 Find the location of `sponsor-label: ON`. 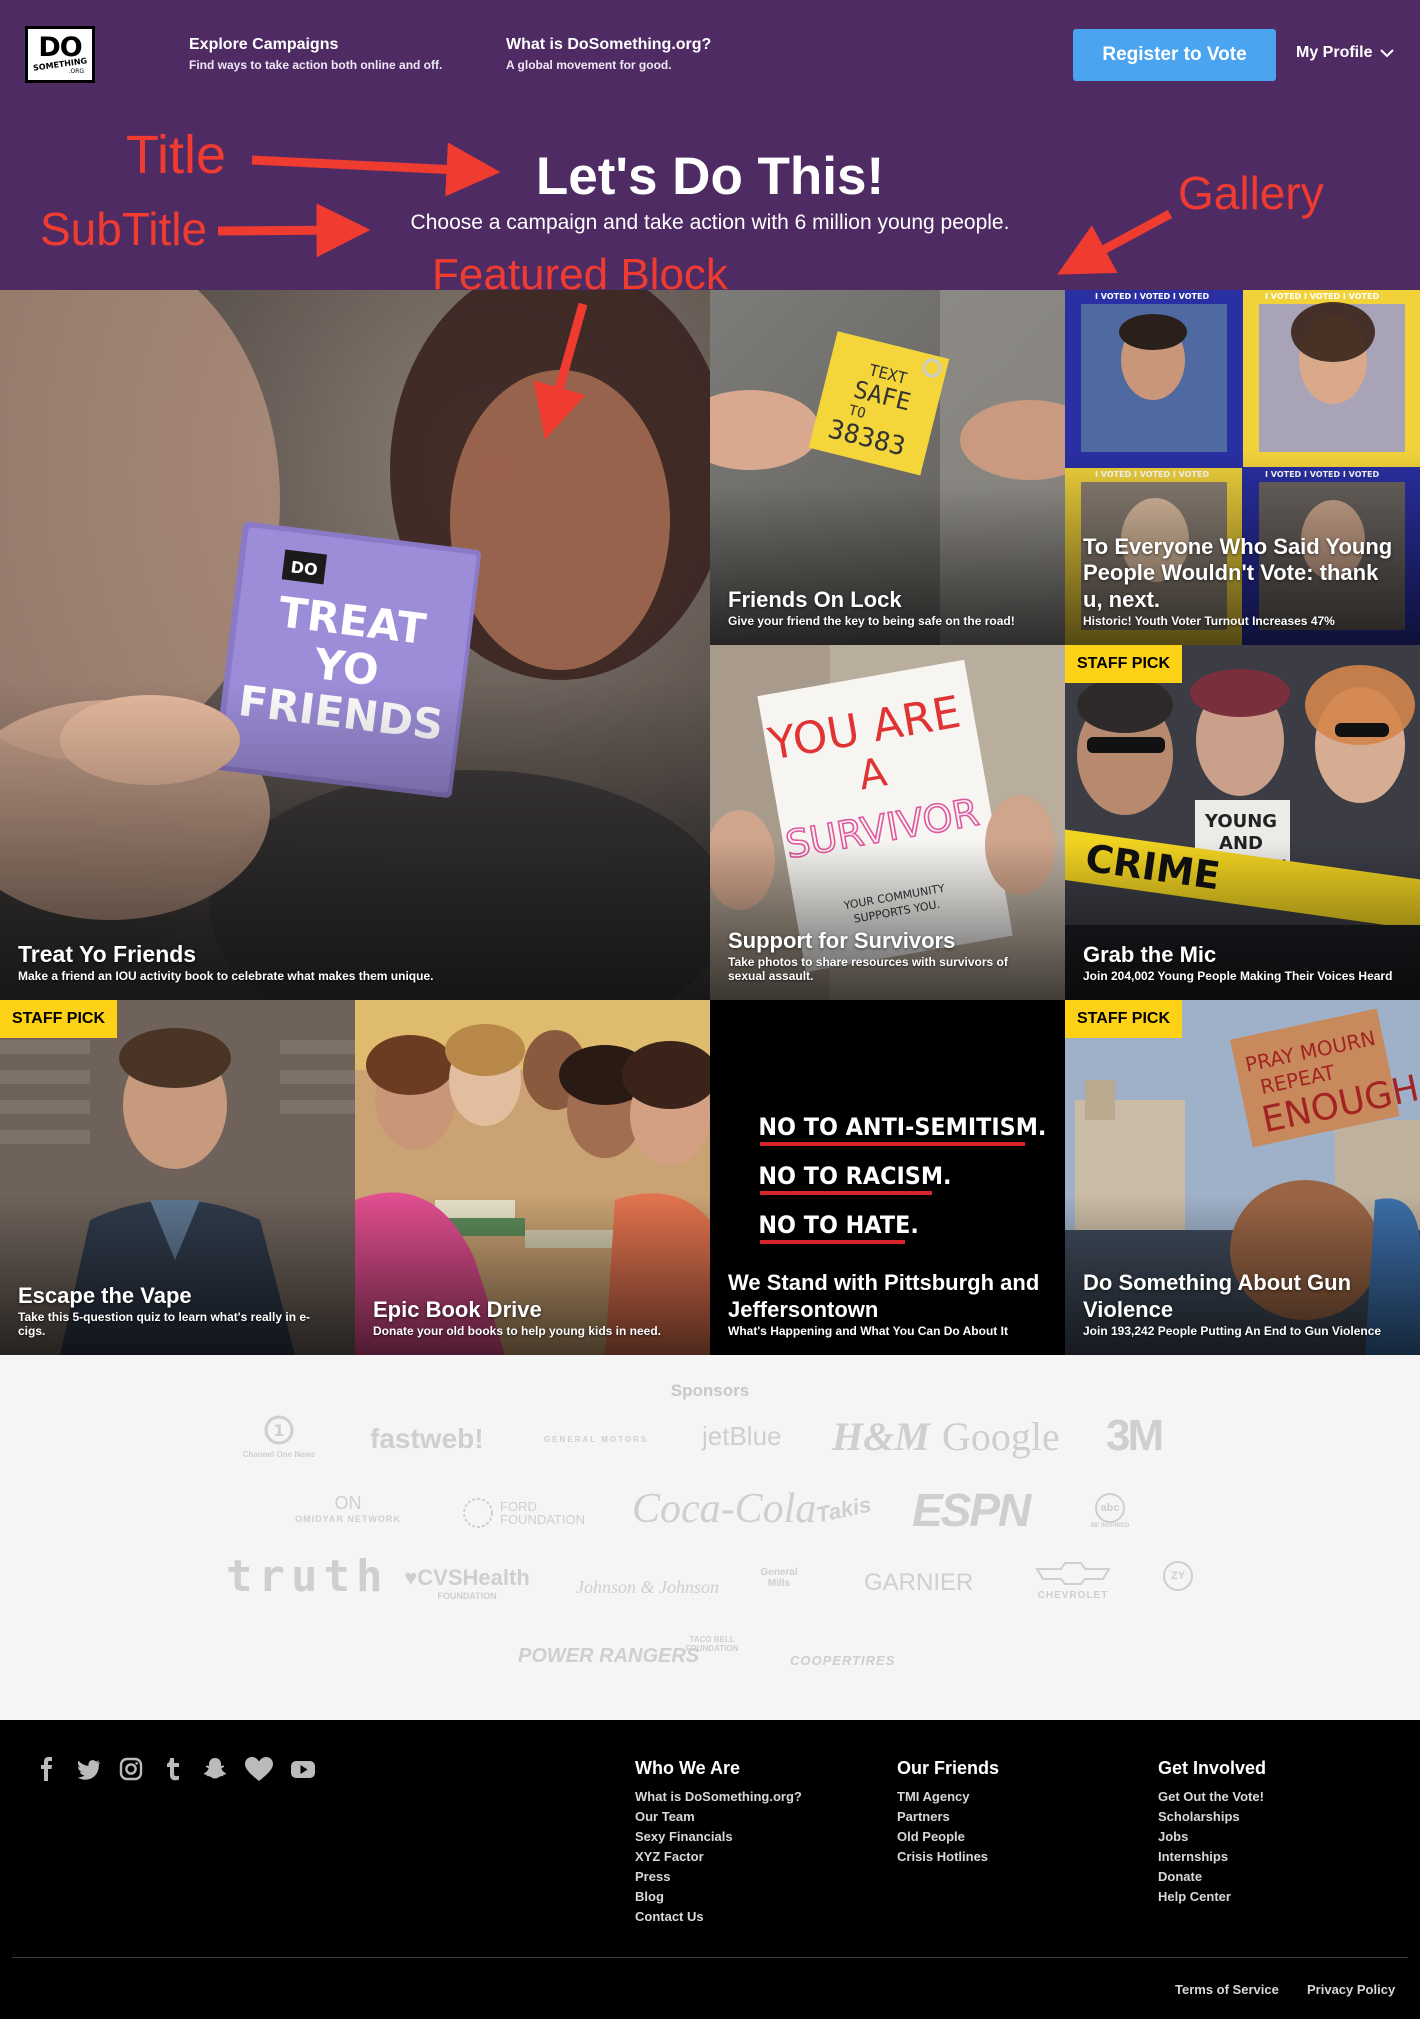

sponsor-label: ON is located at coordinates (348, 1503).